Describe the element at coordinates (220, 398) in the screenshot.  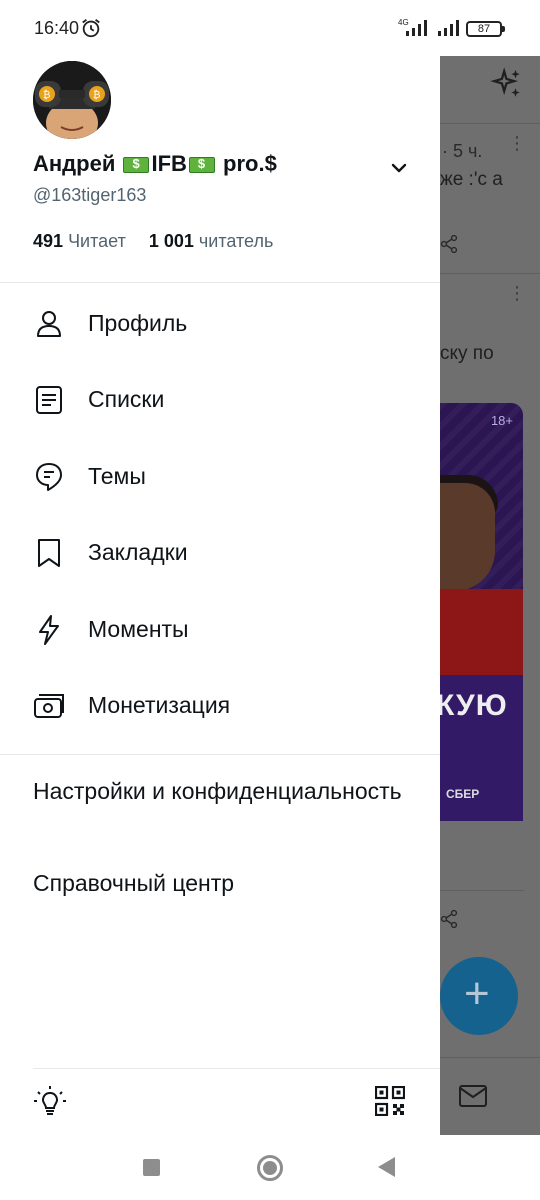
I see `menu-item-lists: Списки` at that location.